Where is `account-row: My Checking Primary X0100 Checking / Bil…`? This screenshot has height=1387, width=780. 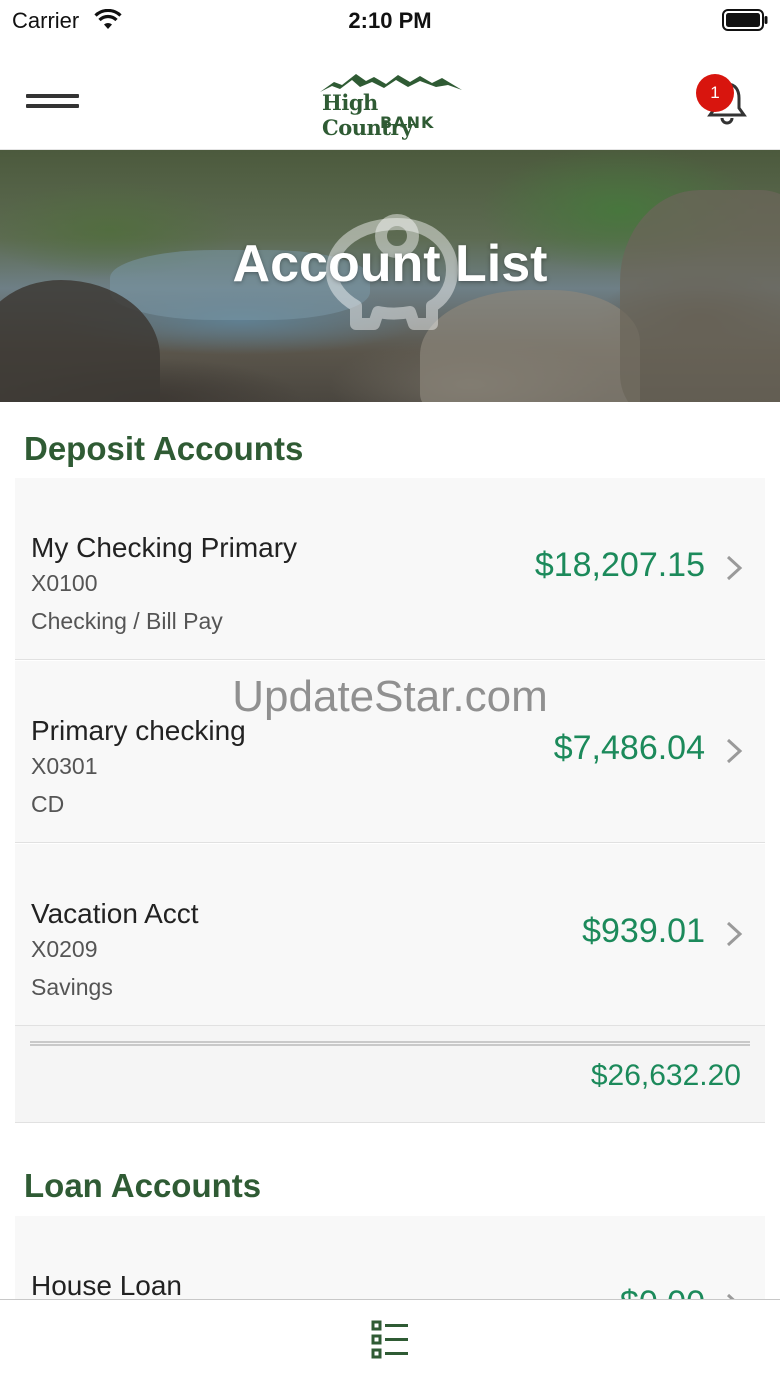
account-row: My Checking Primary X0100 Checking / Bil… is located at coordinates (390, 569).